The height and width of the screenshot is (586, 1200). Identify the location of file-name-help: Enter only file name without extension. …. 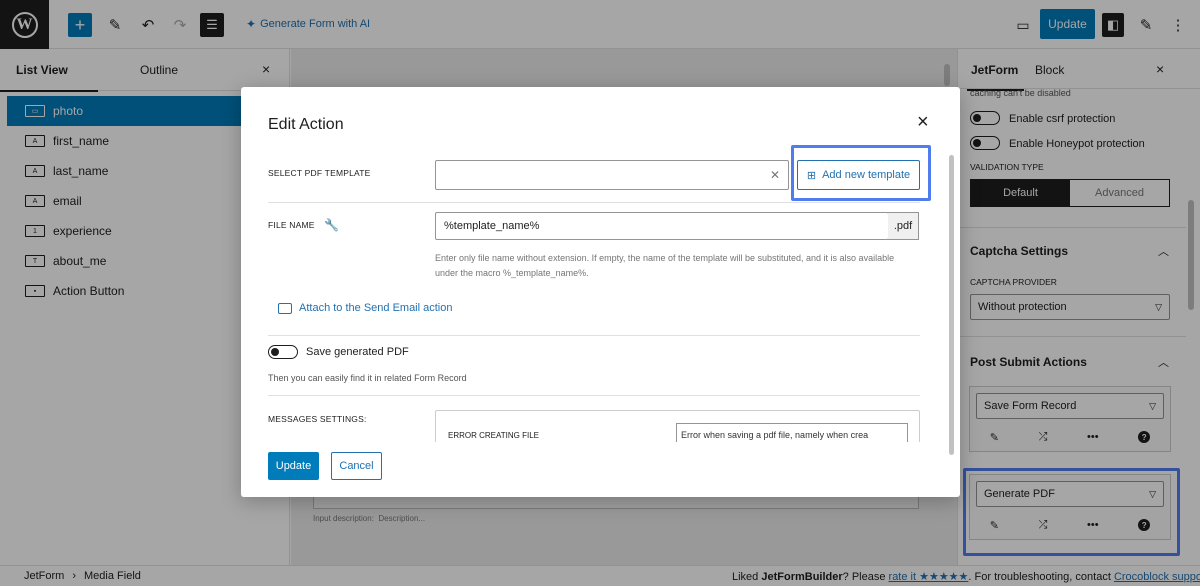
(665, 265).